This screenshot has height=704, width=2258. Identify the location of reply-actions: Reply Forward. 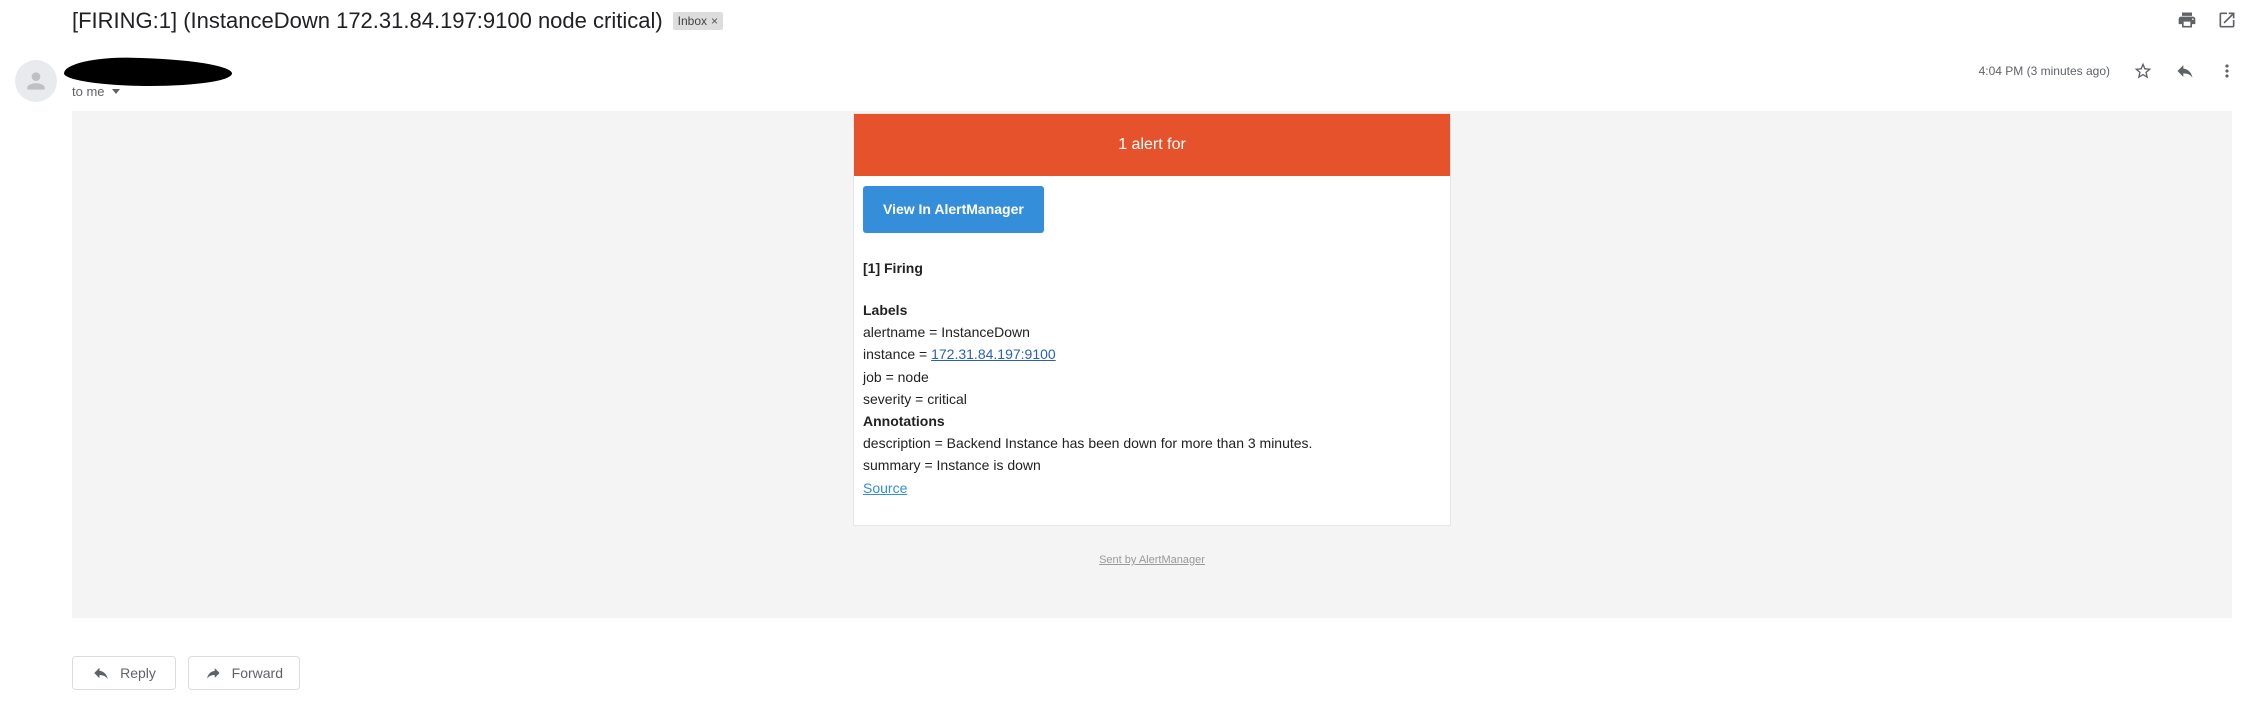
(186, 673).